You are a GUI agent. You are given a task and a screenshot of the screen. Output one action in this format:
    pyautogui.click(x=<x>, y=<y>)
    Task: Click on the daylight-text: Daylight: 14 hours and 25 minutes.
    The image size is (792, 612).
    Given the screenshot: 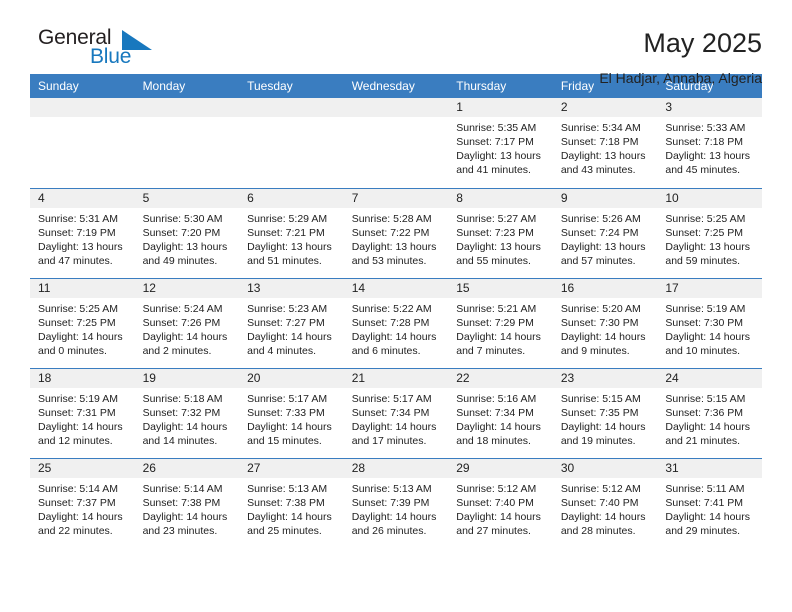 What is the action you would take?
    pyautogui.click(x=289, y=523)
    